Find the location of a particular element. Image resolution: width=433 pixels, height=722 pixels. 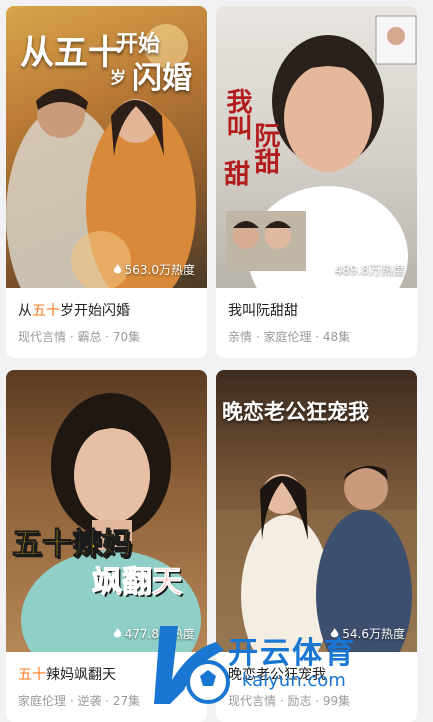

poster-title-a: 从五十 is located at coordinates (71, 53).